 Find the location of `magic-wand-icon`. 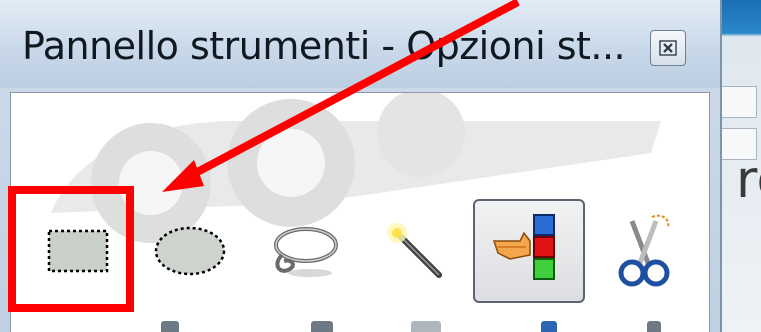

magic-wand-icon is located at coordinates (414, 250).